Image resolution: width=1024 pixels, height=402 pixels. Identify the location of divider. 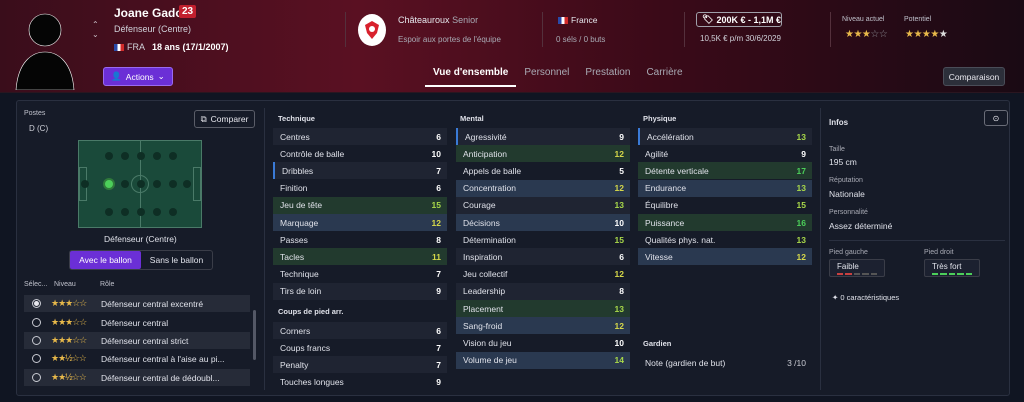
(684, 29).